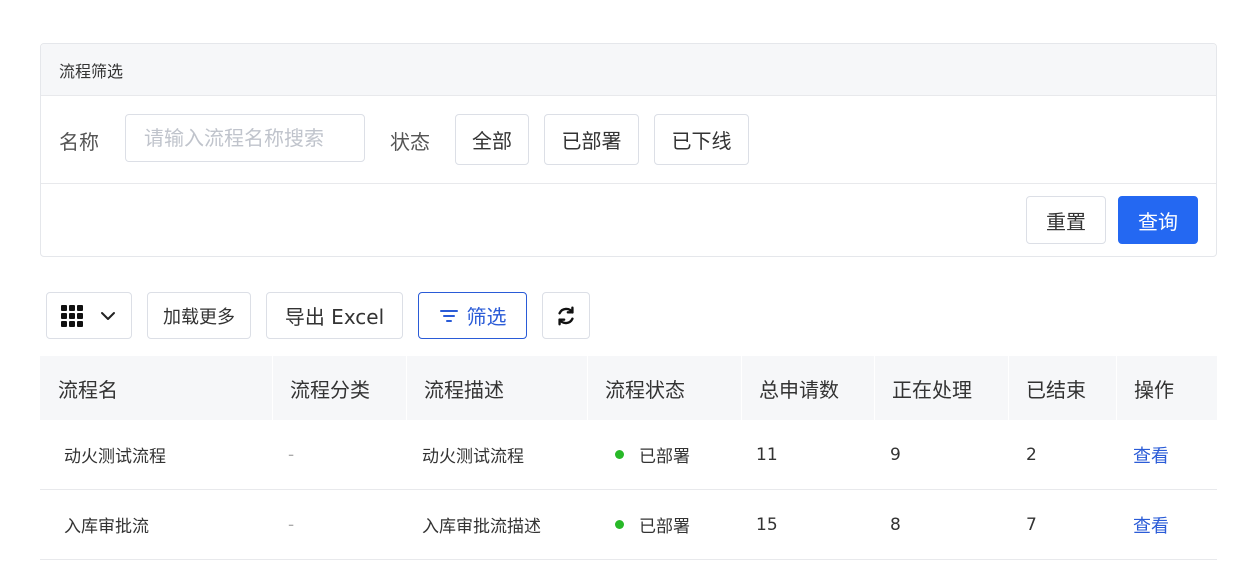  What do you see at coordinates (79, 142) in the screenshot?
I see `name-label: 名称` at bounding box center [79, 142].